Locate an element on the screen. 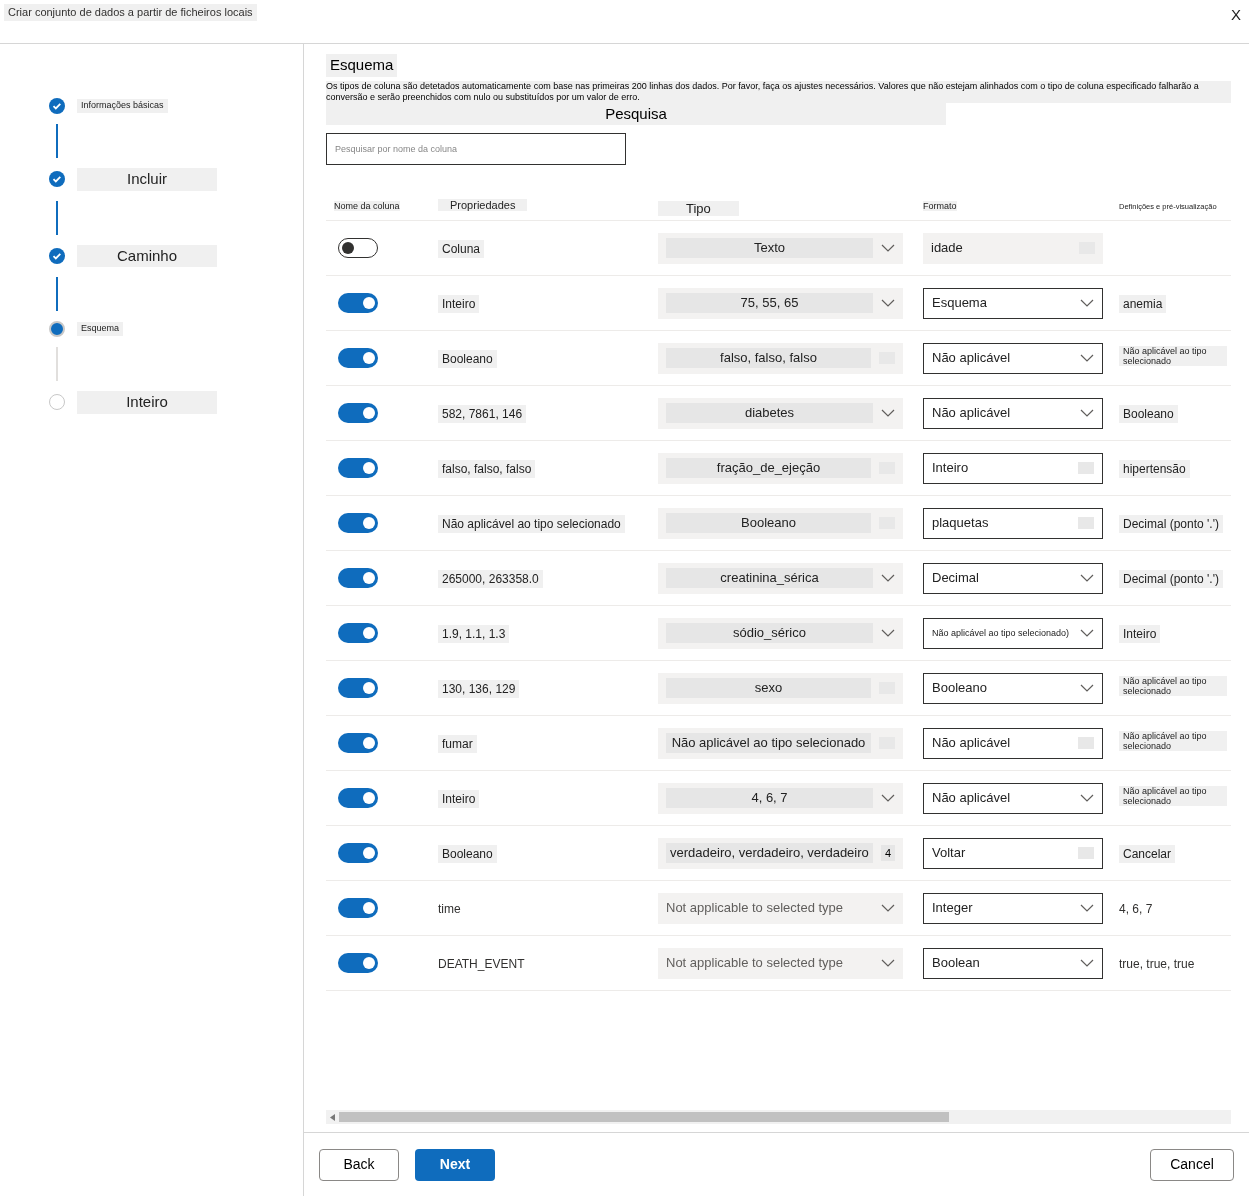  preview-text: 4, 6, 7 is located at coordinates (1136, 909).